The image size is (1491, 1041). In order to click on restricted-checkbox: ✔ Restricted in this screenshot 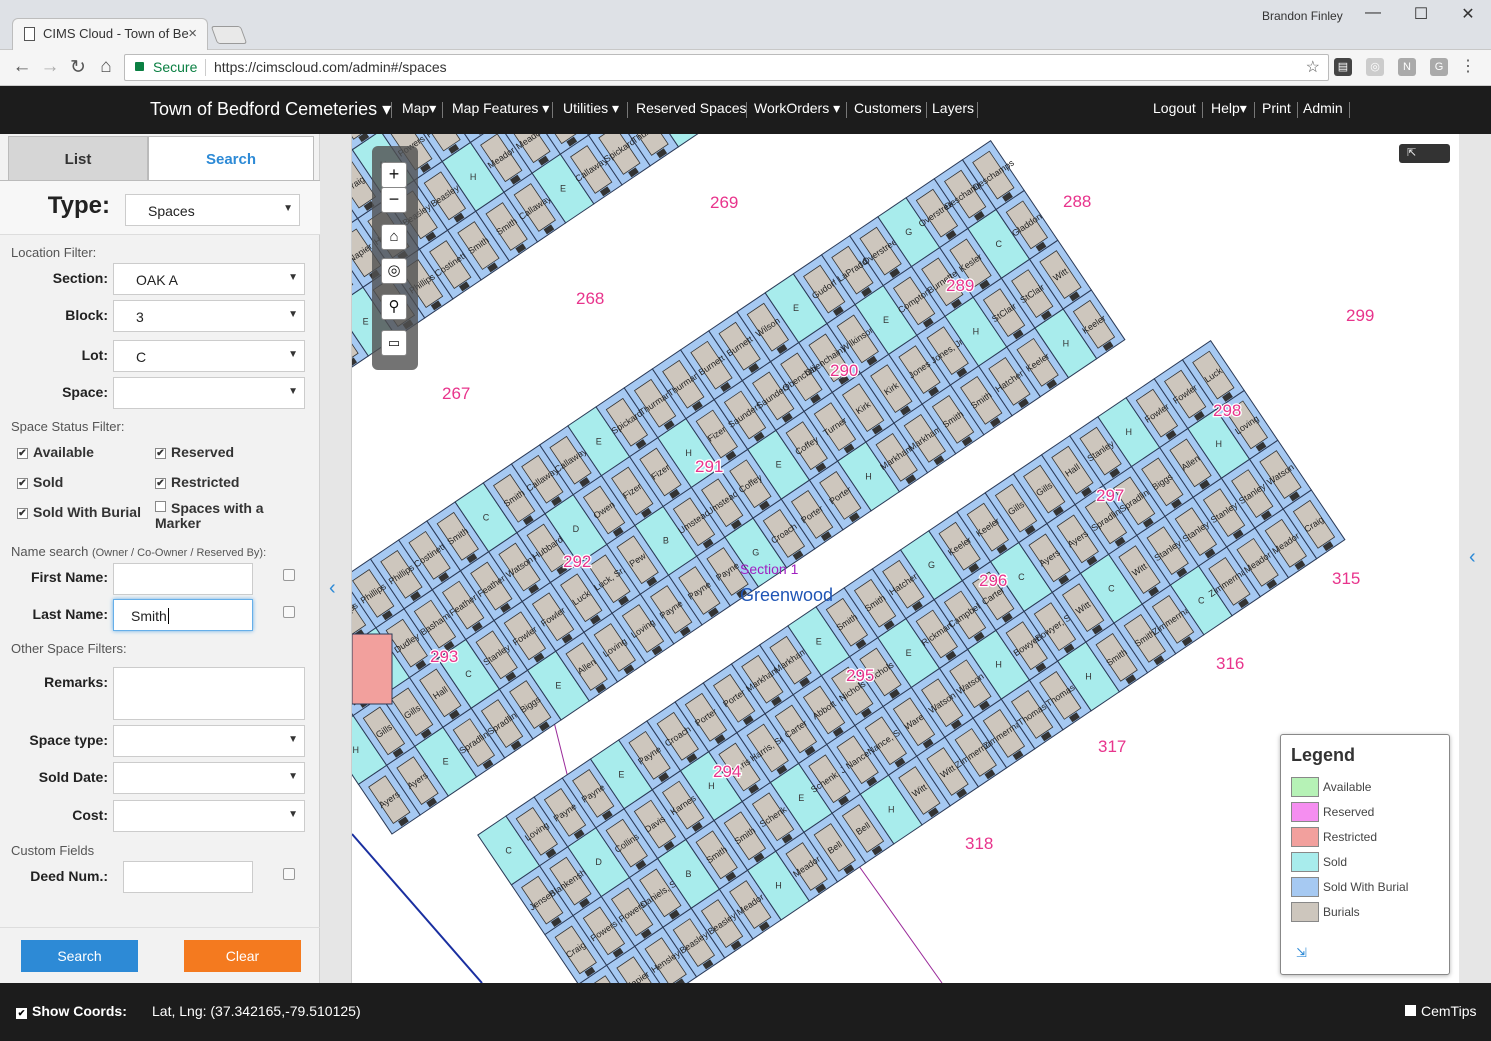, I will do `click(197, 482)`.